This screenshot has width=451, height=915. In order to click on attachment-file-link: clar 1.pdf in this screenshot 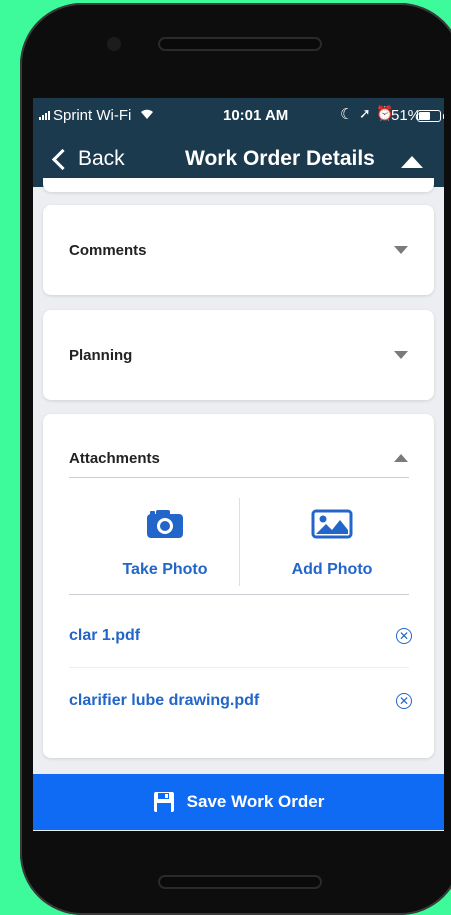, I will do `click(104, 636)`.